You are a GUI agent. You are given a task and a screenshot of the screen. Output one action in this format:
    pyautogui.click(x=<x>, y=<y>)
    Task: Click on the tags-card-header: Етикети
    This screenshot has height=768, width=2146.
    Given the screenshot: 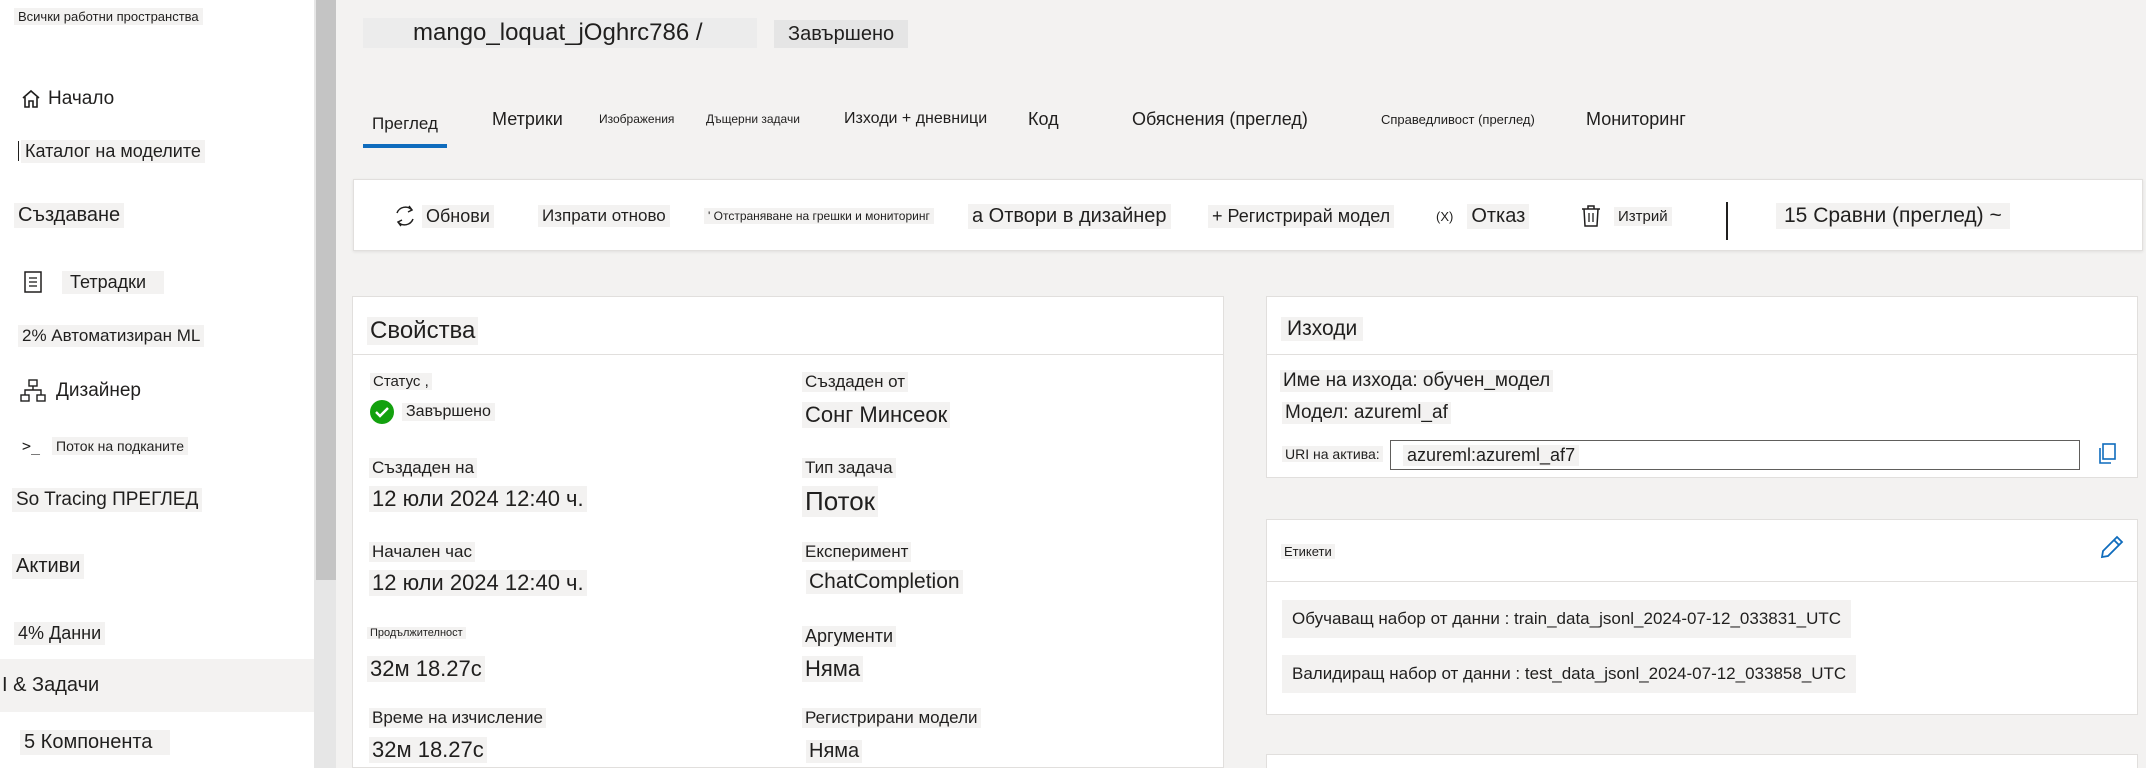 What is the action you would take?
    pyautogui.click(x=1702, y=551)
    